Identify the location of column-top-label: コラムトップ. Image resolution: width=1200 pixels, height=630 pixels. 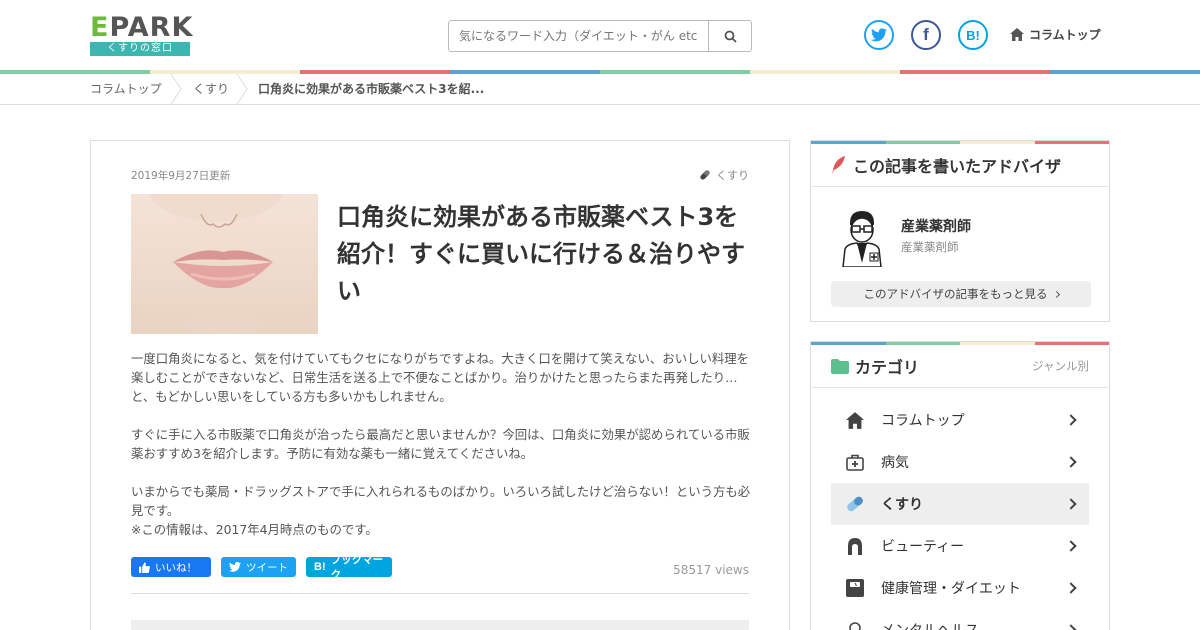
(1065, 35).